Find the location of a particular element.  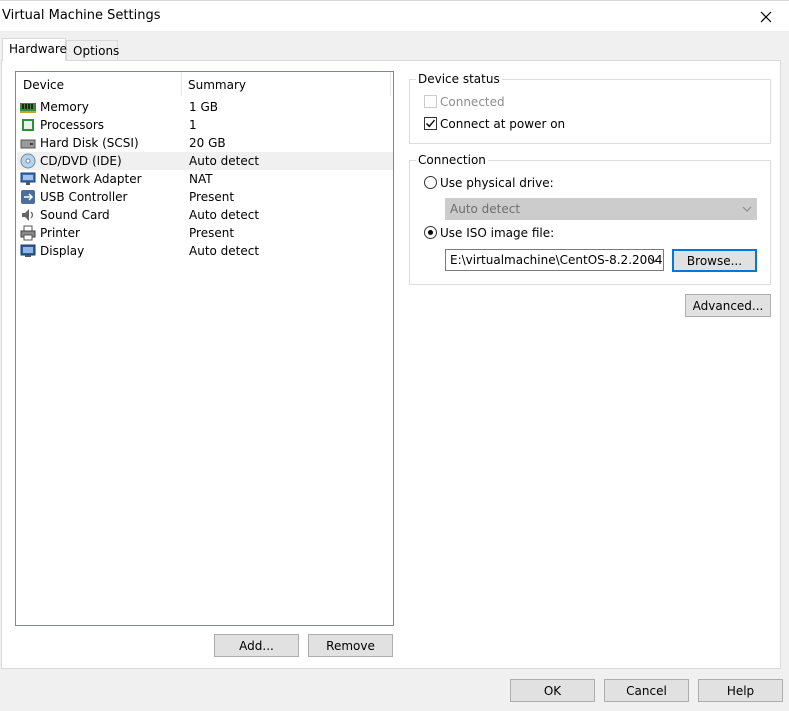

connection-legend: Connection is located at coordinates (452, 160).